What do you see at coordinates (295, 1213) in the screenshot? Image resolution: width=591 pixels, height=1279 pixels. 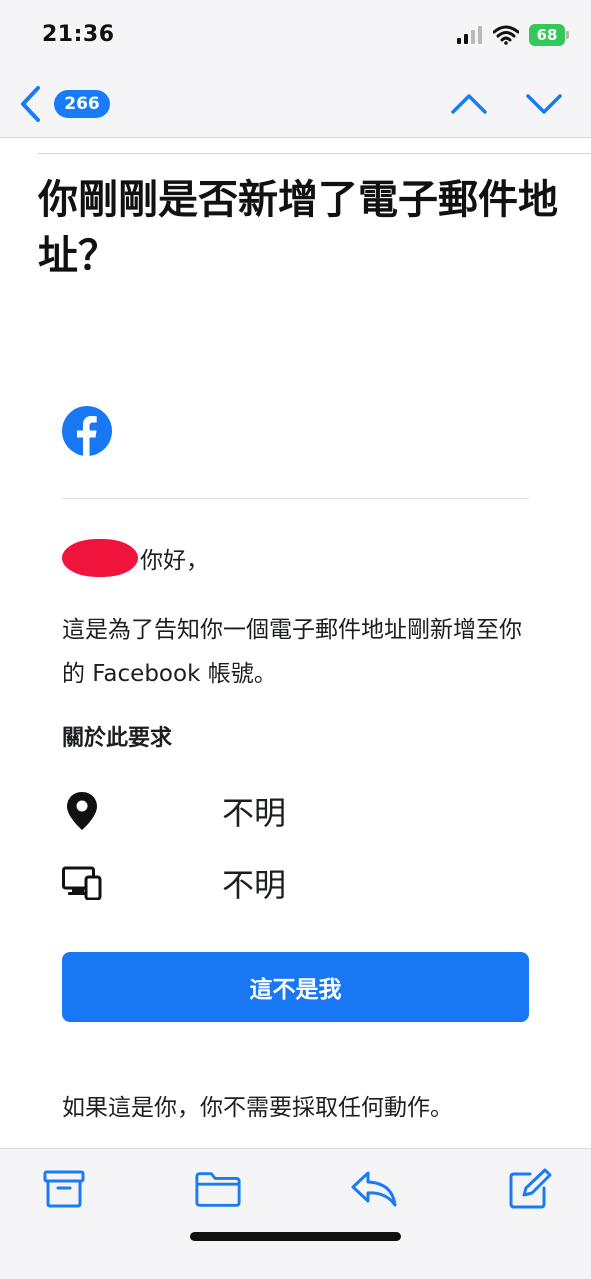 I see `bottom-toolbar` at bounding box center [295, 1213].